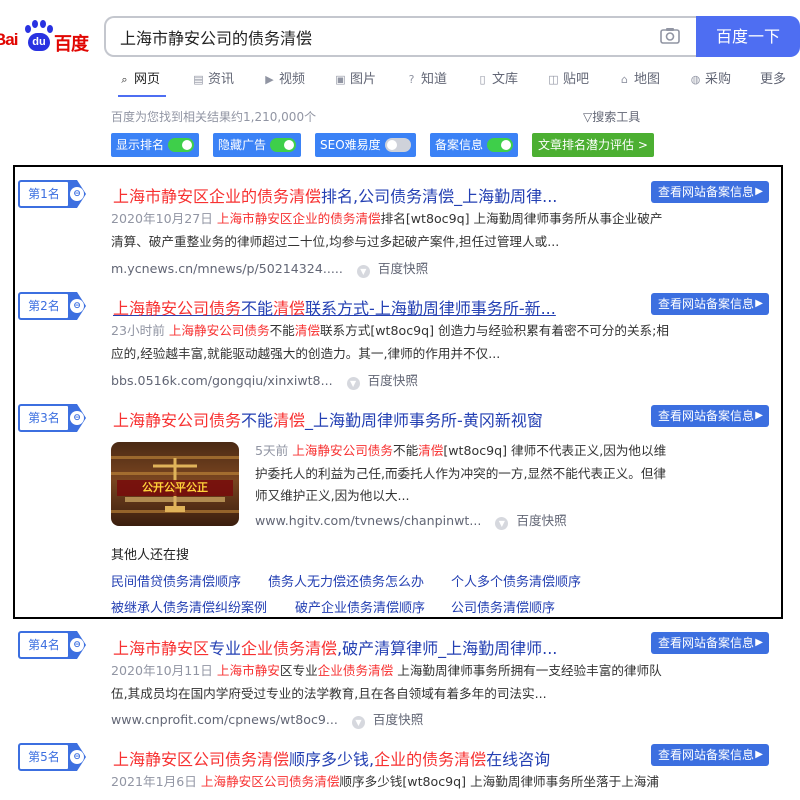  I want to click on search-button: 百度一下, so click(748, 36).